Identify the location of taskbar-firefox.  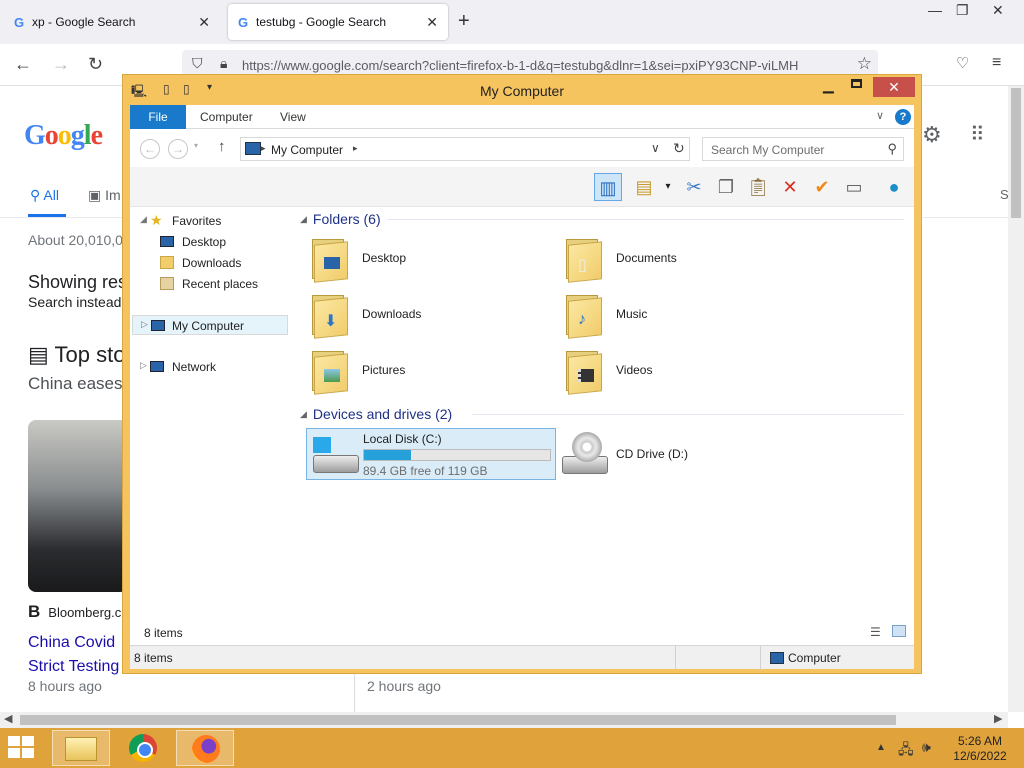
(205, 748).